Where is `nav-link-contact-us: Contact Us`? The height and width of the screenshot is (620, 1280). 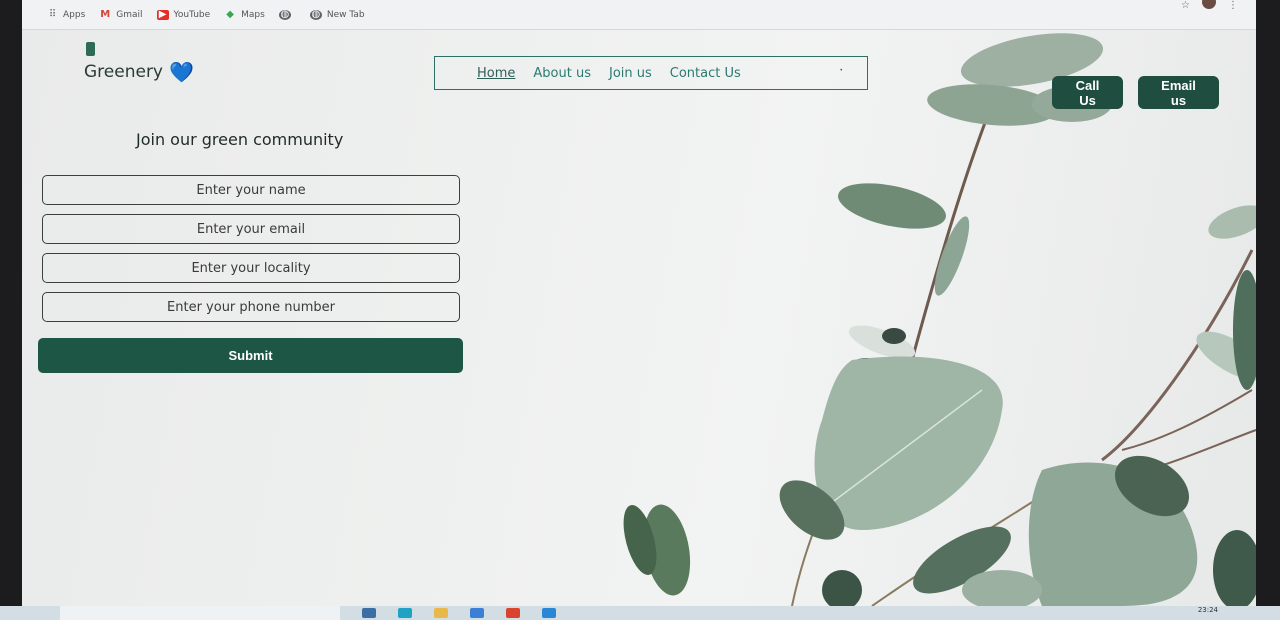
nav-link-contact-us: Contact Us is located at coordinates (705, 73).